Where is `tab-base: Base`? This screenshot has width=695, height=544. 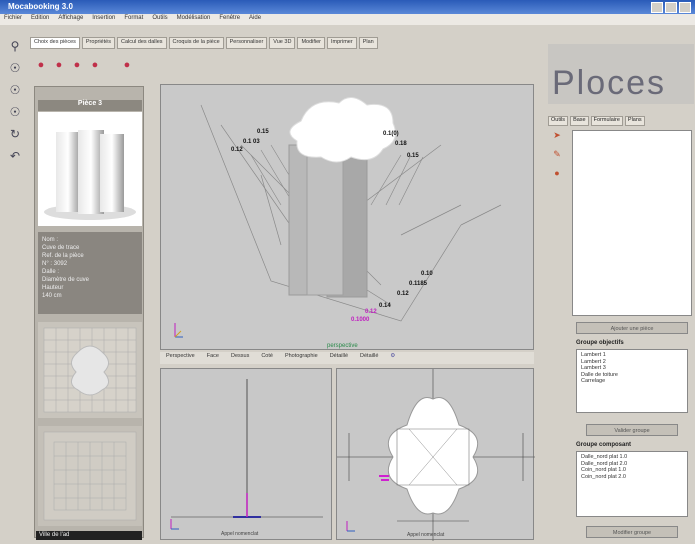 tab-base: Base is located at coordinates (579, 121).